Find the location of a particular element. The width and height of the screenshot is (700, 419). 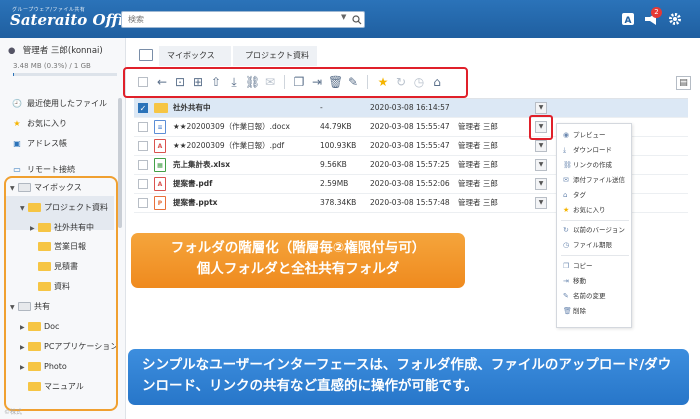

link-icon: ⛓ is located at coordinates (252, 82).